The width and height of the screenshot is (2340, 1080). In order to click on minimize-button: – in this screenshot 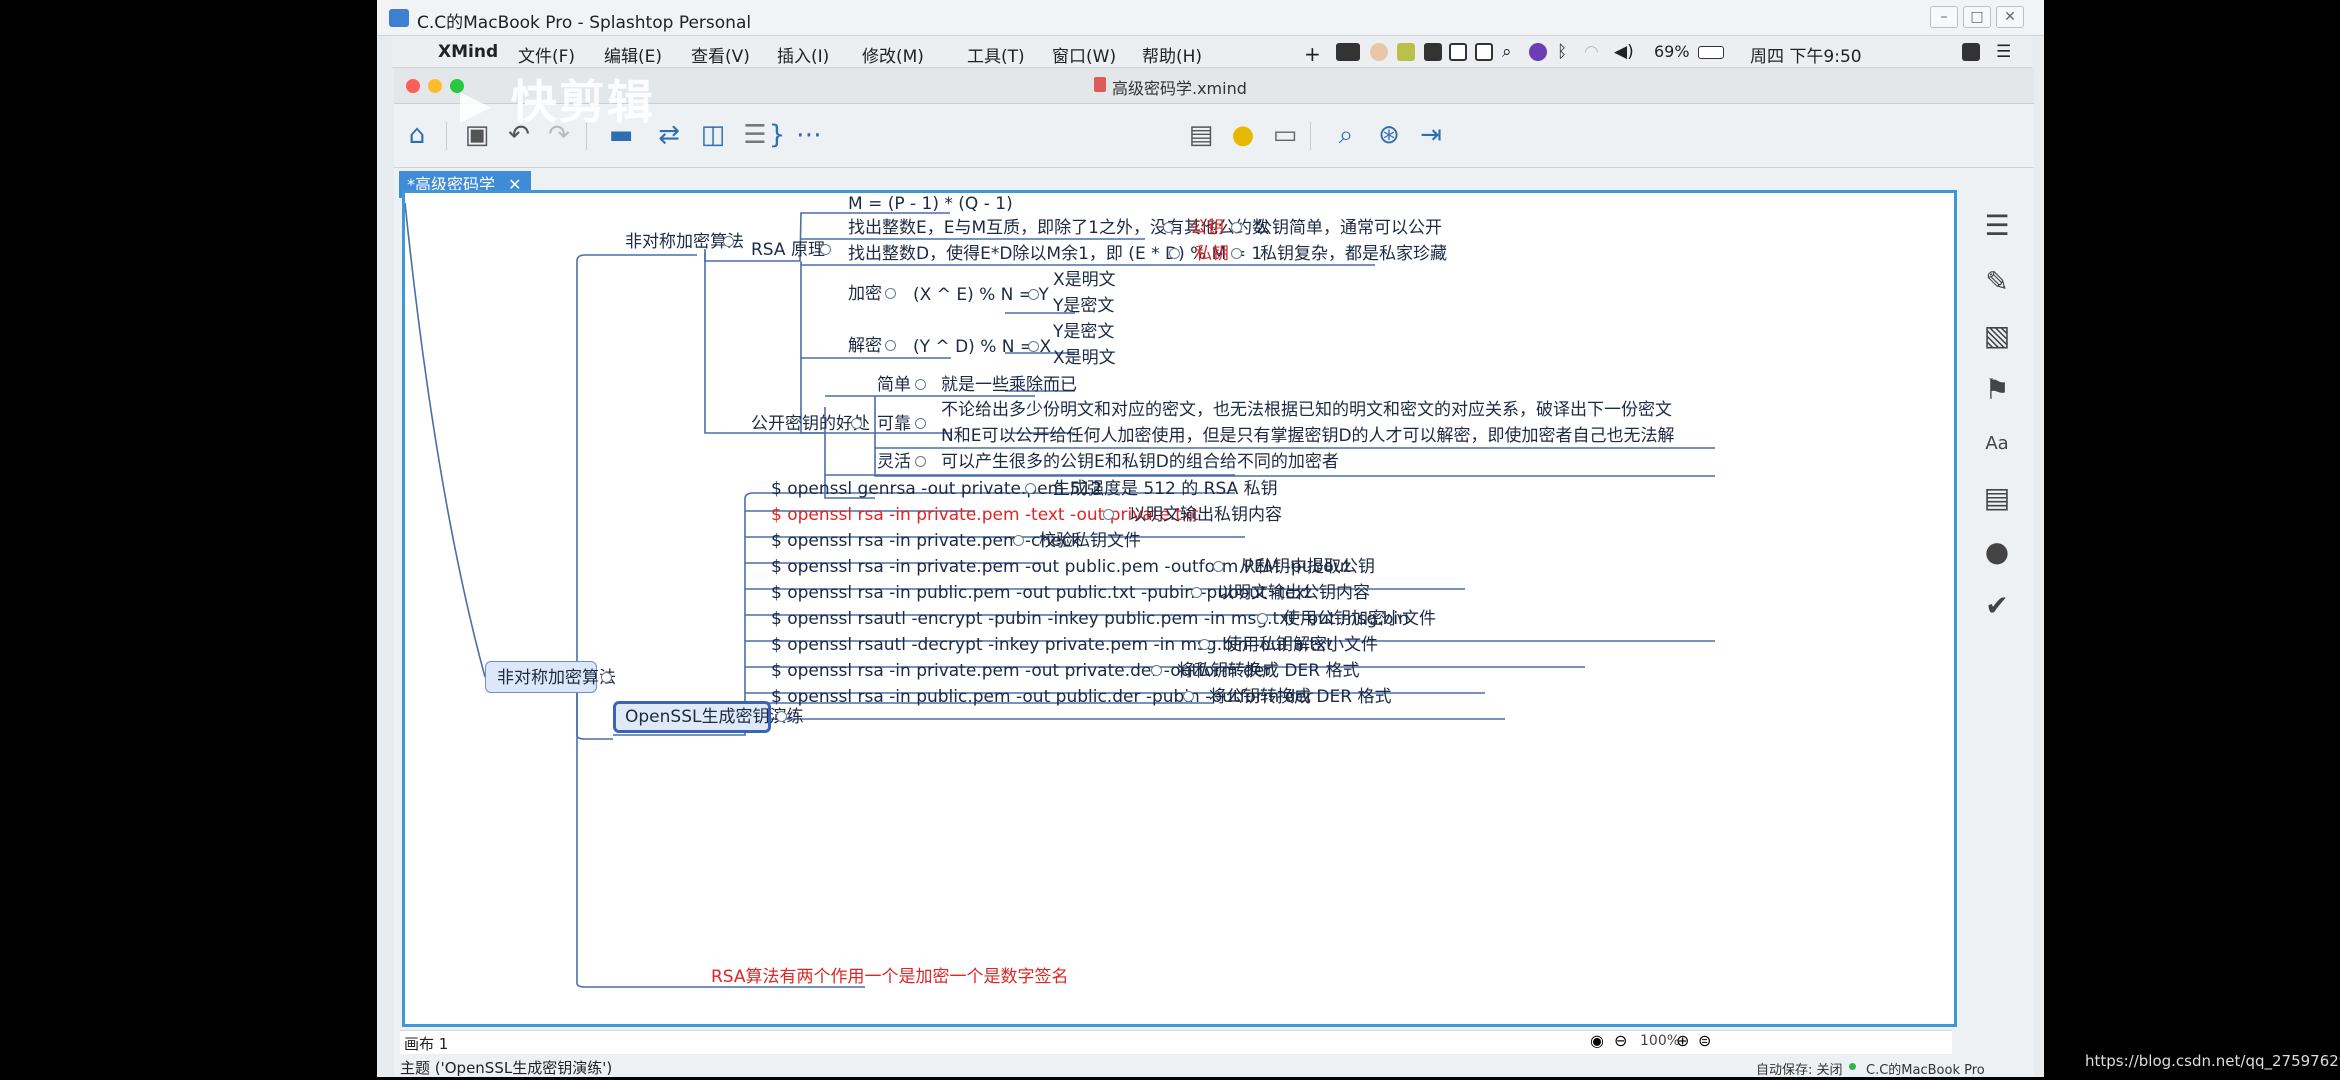, I will do `click(1944, 17)`.